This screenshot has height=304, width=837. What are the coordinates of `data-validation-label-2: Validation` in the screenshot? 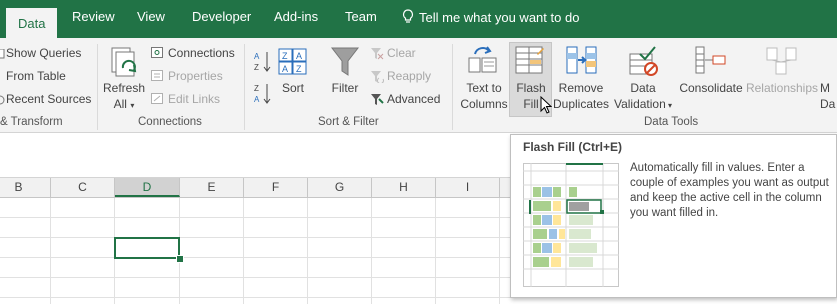 It's located at (639, 104).